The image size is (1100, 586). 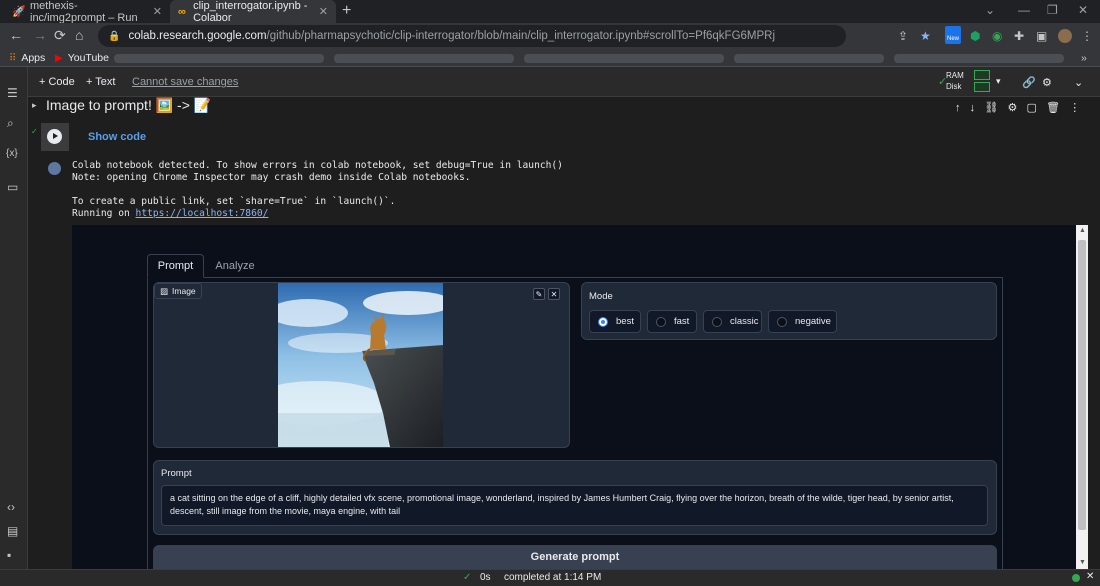 I want to click on tab-title: methexis-inc/img2prompt – Run, so click(x=84, y=12).